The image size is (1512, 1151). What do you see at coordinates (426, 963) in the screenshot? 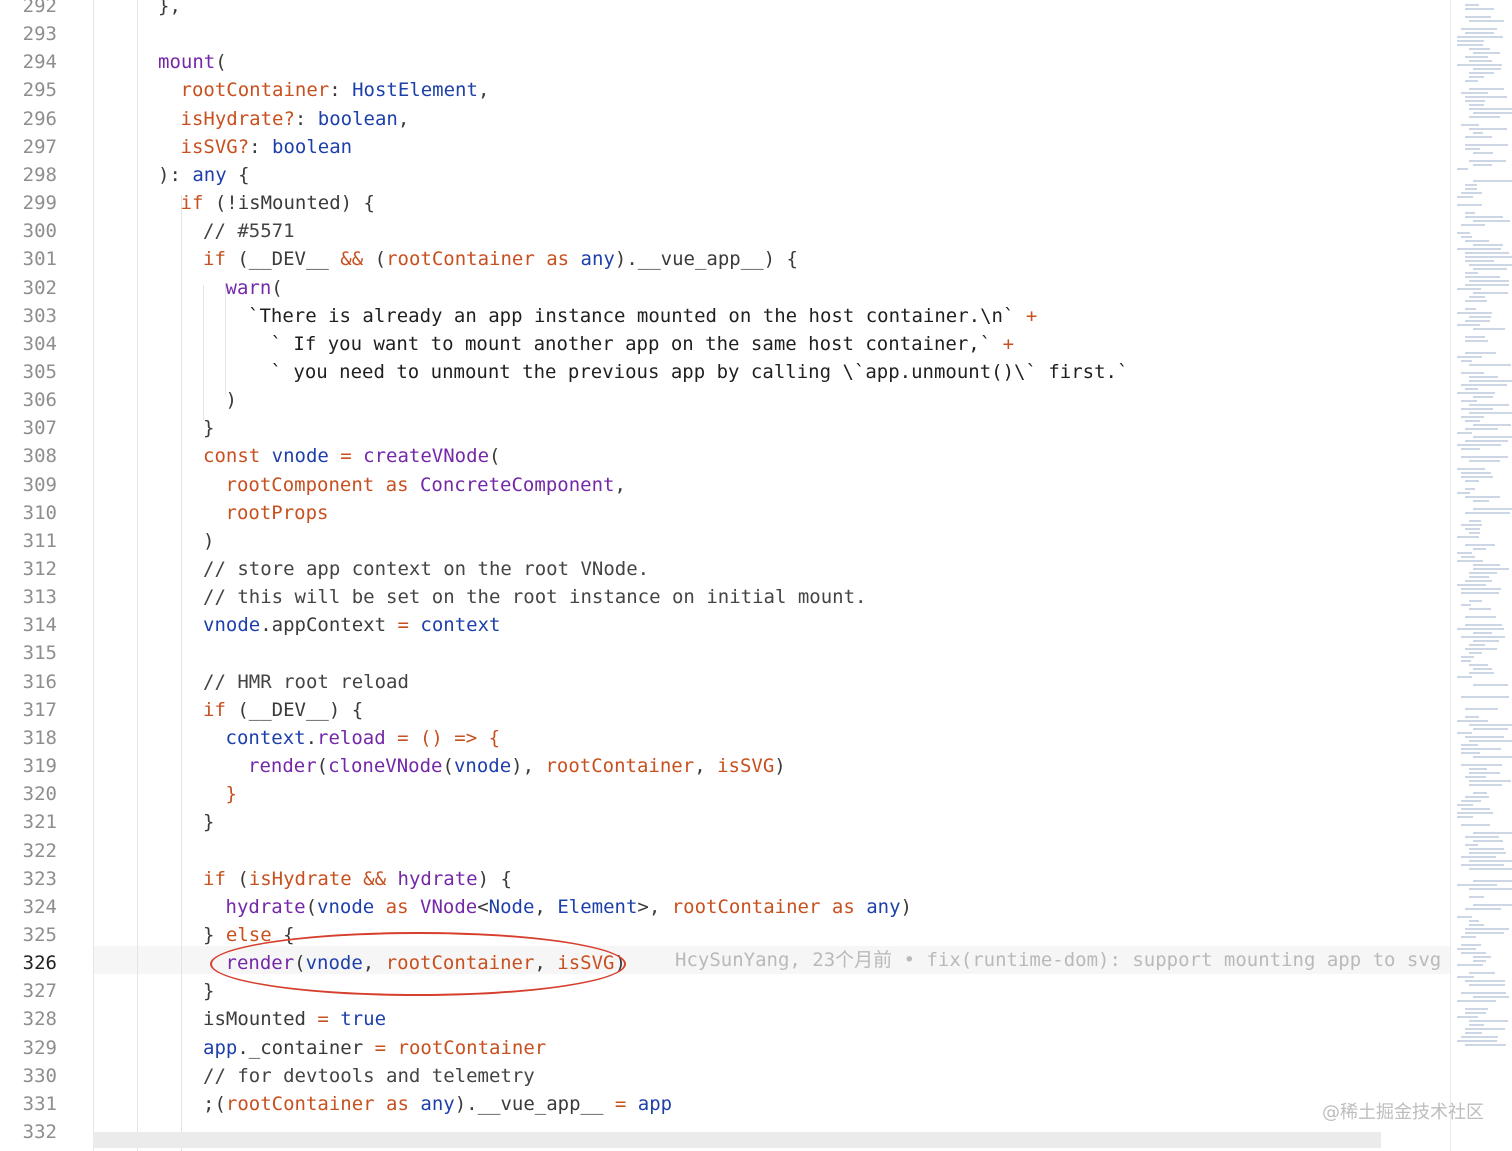
I see `code-line: render(vnode, rootContainer, isSVG)` at bounding box center [426, 963].